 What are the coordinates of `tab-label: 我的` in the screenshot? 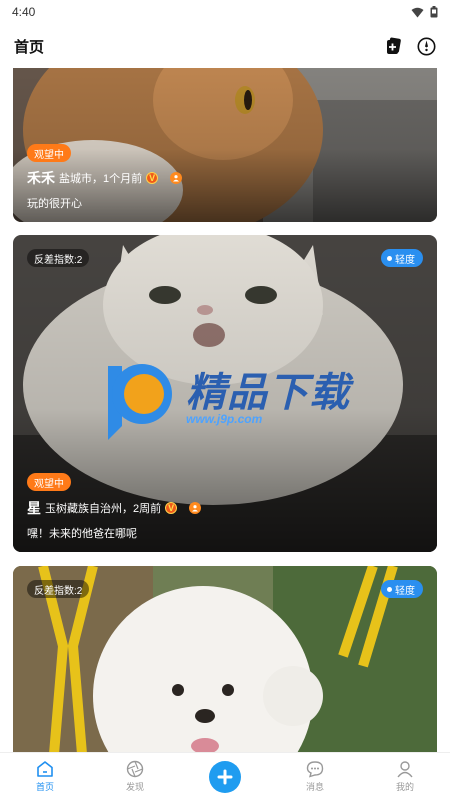 It's located at (404, 787).